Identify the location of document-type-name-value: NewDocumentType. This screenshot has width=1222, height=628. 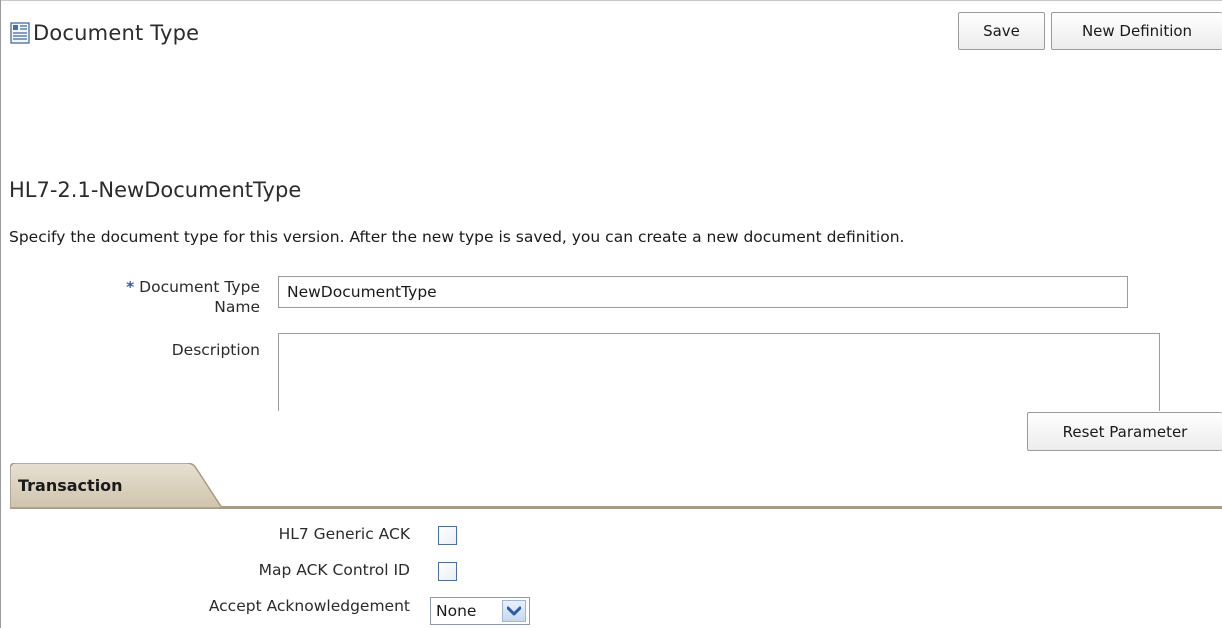
(362, 292).